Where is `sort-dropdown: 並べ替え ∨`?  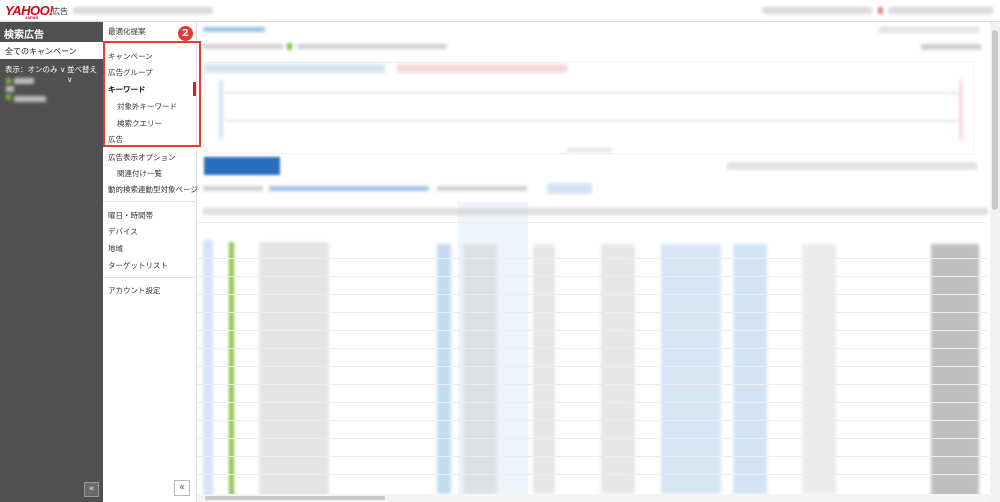 sort-dropdown: 並べ替え ∨ is located at coordinates (85, 74).